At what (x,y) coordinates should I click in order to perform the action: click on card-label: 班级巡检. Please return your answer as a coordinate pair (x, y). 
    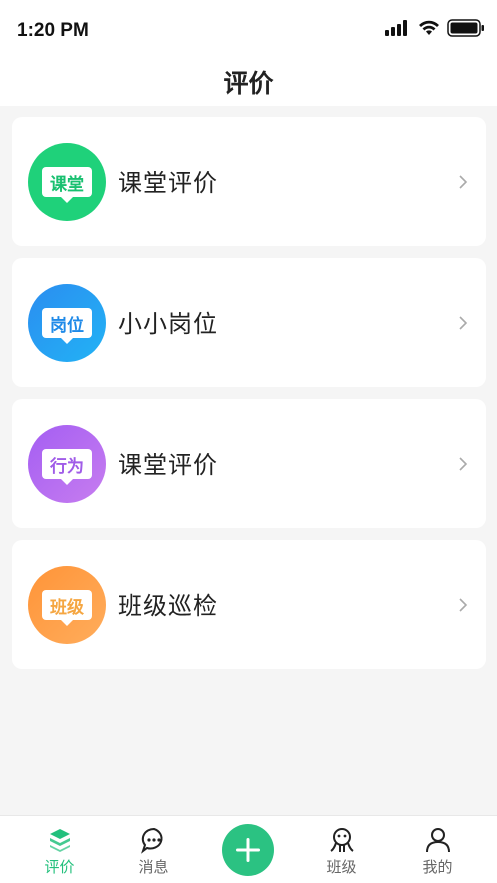
    Looking at the image, I should click on (168, 606).